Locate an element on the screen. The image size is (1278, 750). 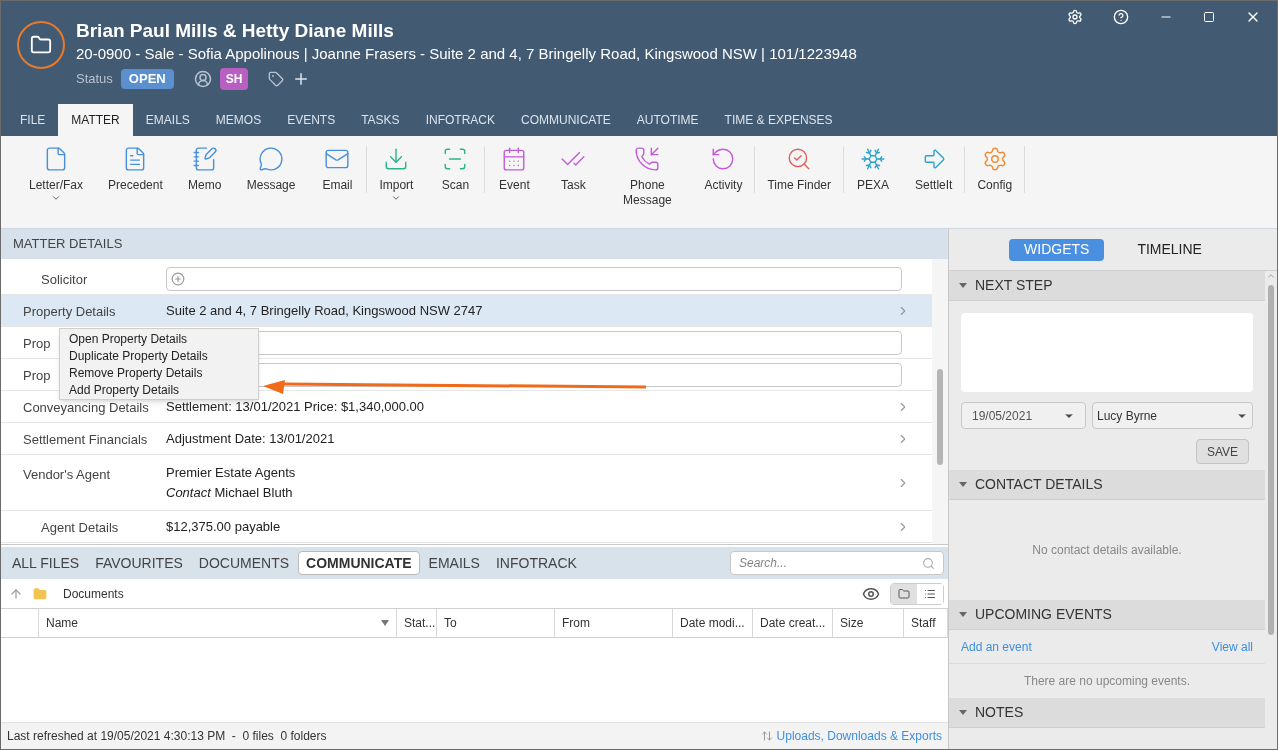
section-title: UPCOMING EVENTS is located at coordinates (1043, 614).